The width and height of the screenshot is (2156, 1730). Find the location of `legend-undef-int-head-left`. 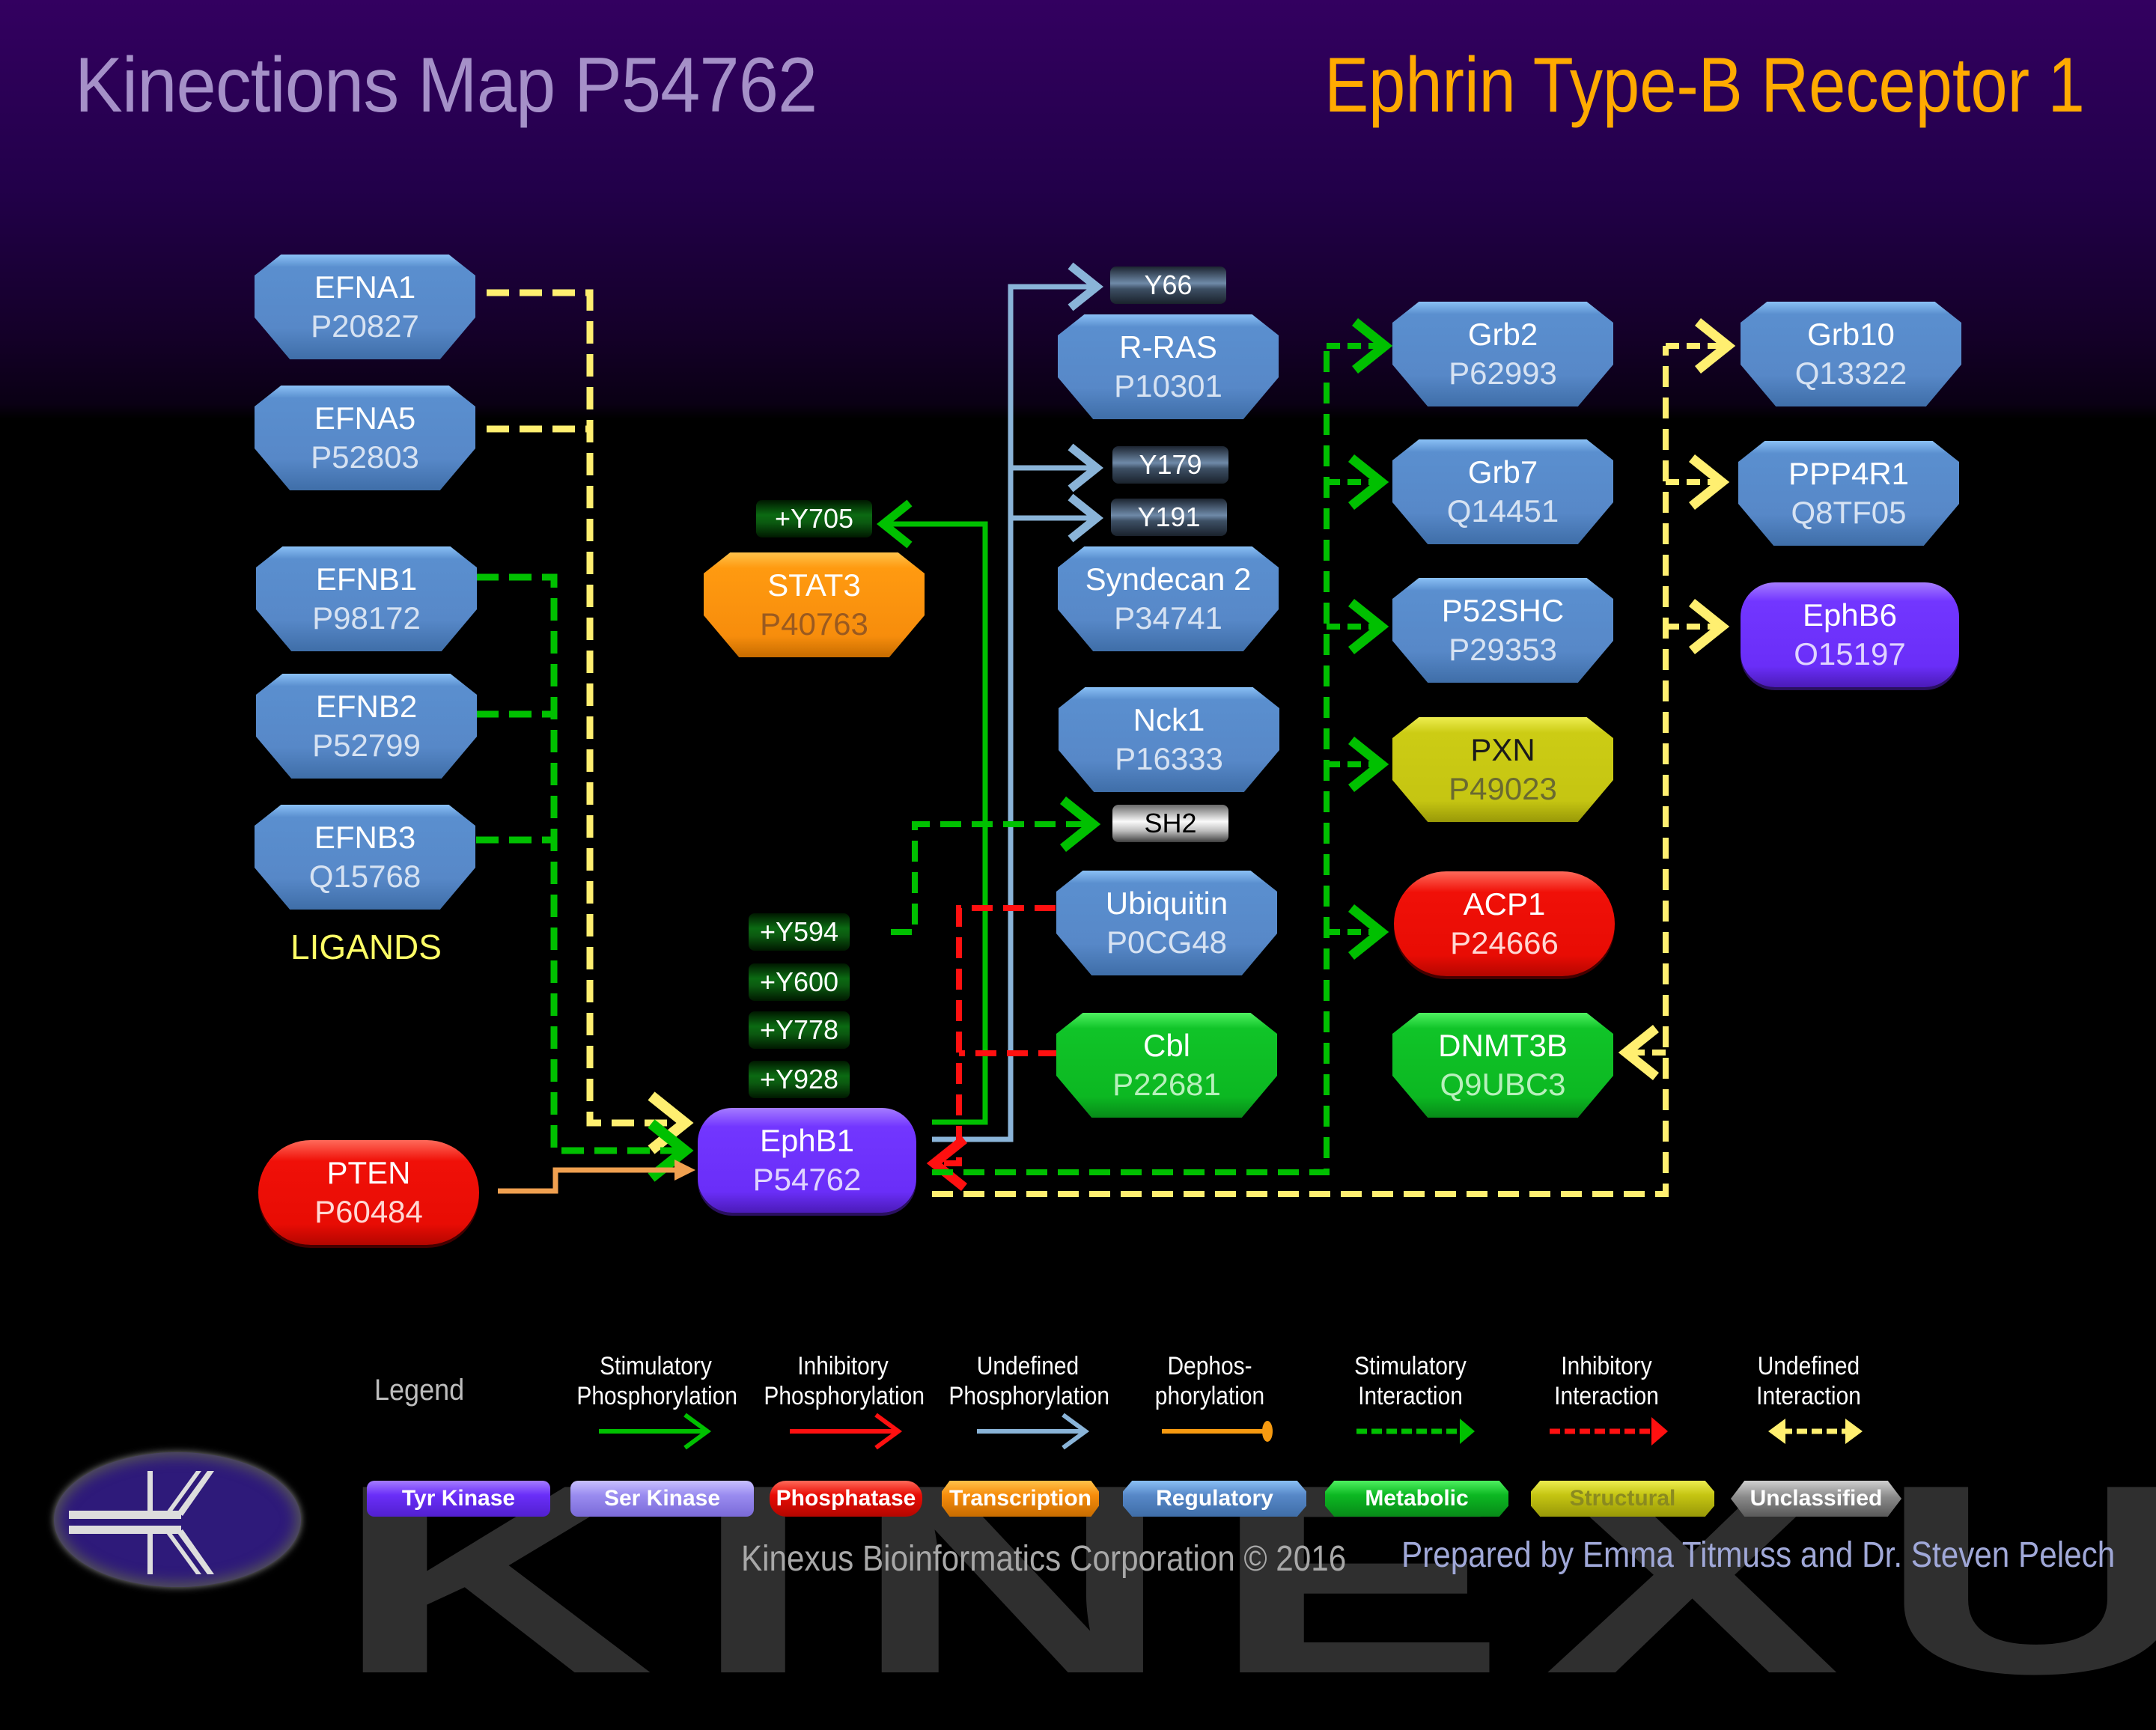

legend-undef-int-head-left is located at coordinates (1776, 1431).